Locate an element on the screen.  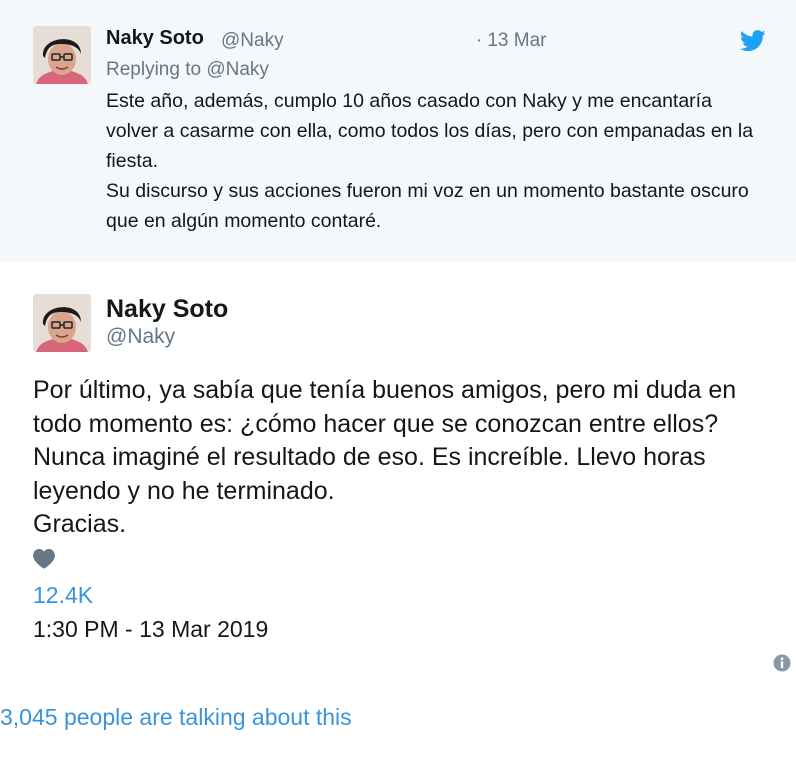
reply-date: 13 Mar is located at coordinates (516, 40).